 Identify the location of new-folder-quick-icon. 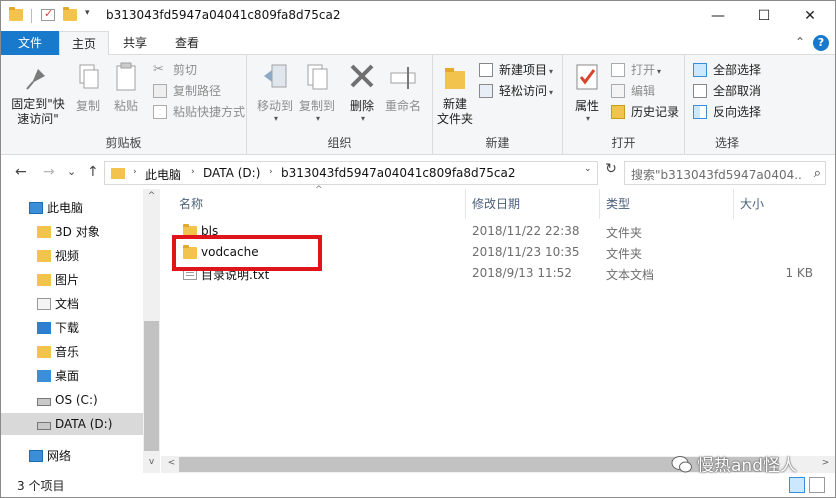
(70, 14).